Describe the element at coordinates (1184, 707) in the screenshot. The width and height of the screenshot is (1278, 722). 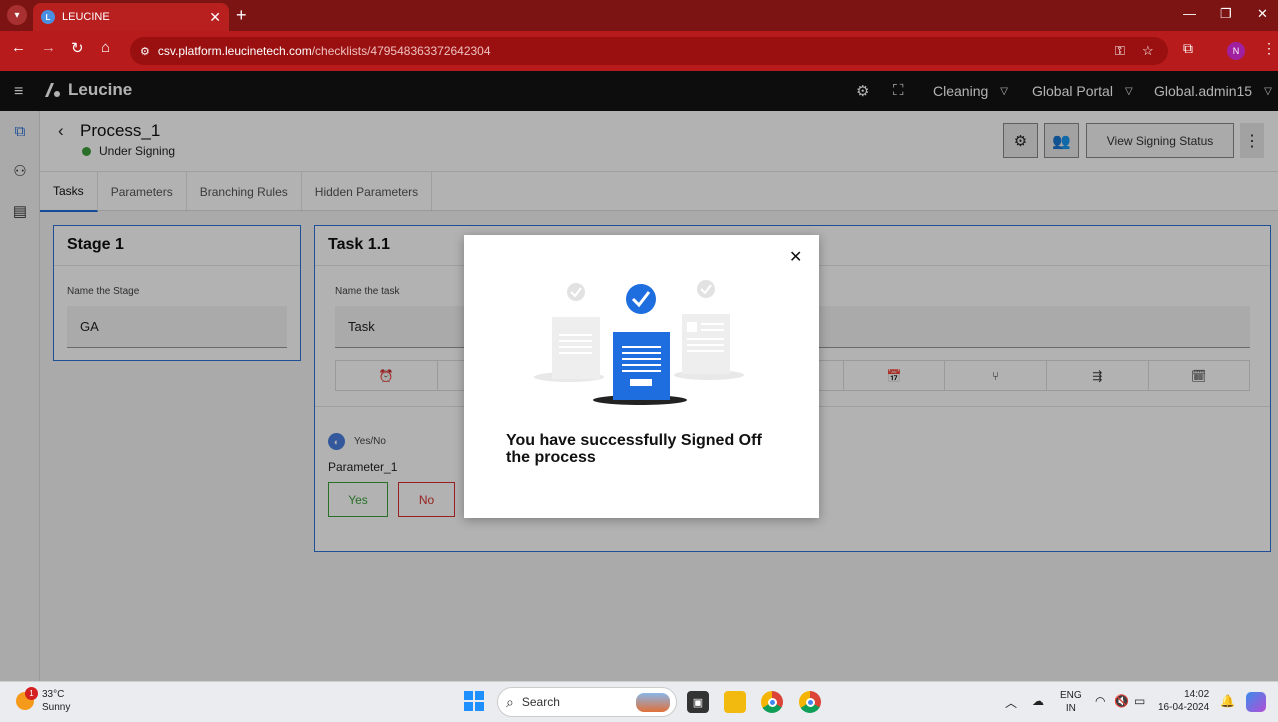
I see `clock-date: 16-04-2024` at that location.